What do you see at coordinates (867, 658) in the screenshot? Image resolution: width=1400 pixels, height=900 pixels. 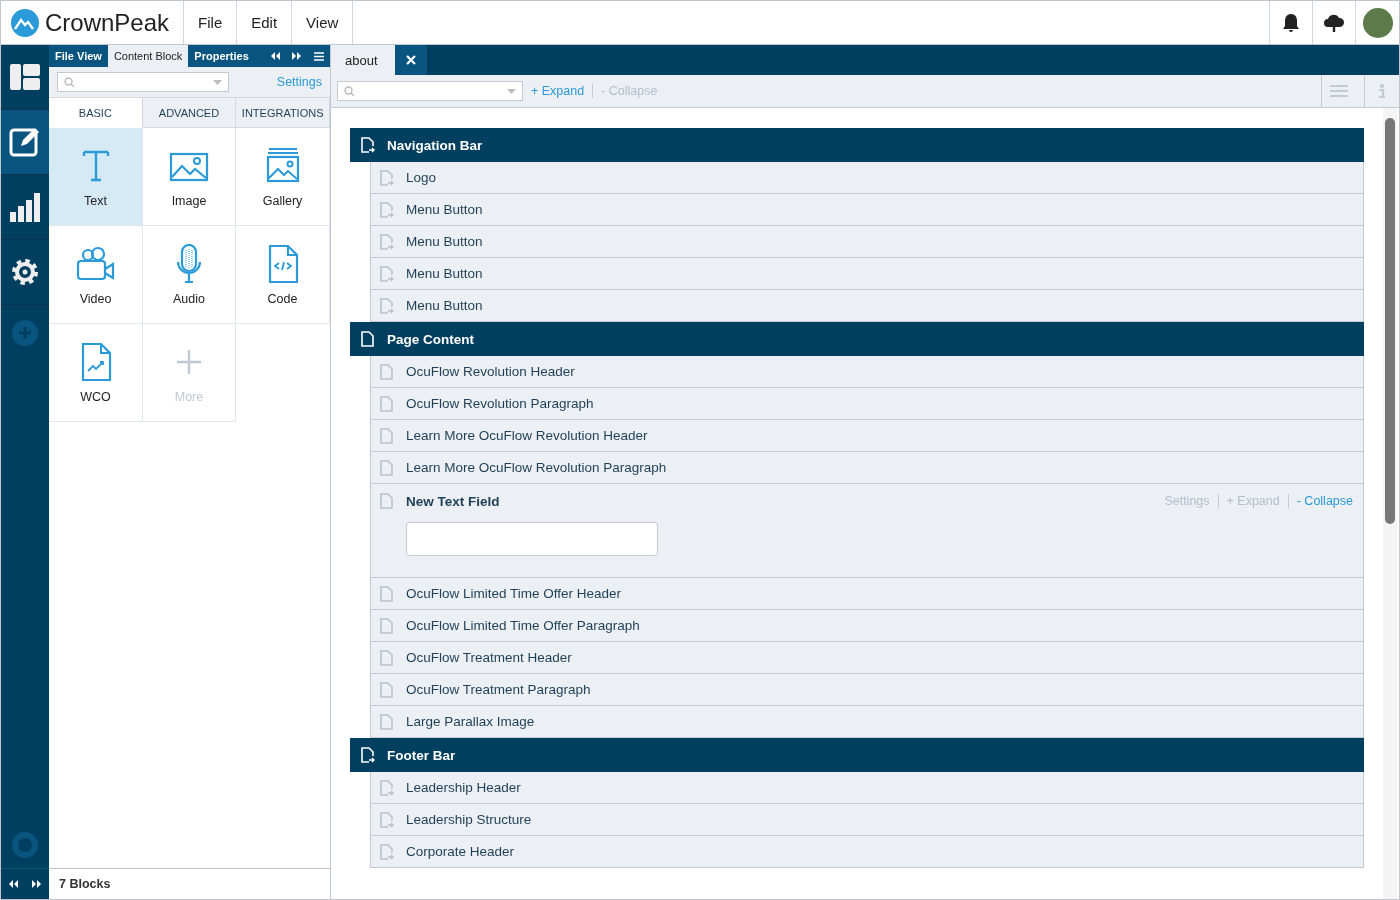 I see `content-item: OcuFlow Treatment Header` at bounding box center [867, 658].